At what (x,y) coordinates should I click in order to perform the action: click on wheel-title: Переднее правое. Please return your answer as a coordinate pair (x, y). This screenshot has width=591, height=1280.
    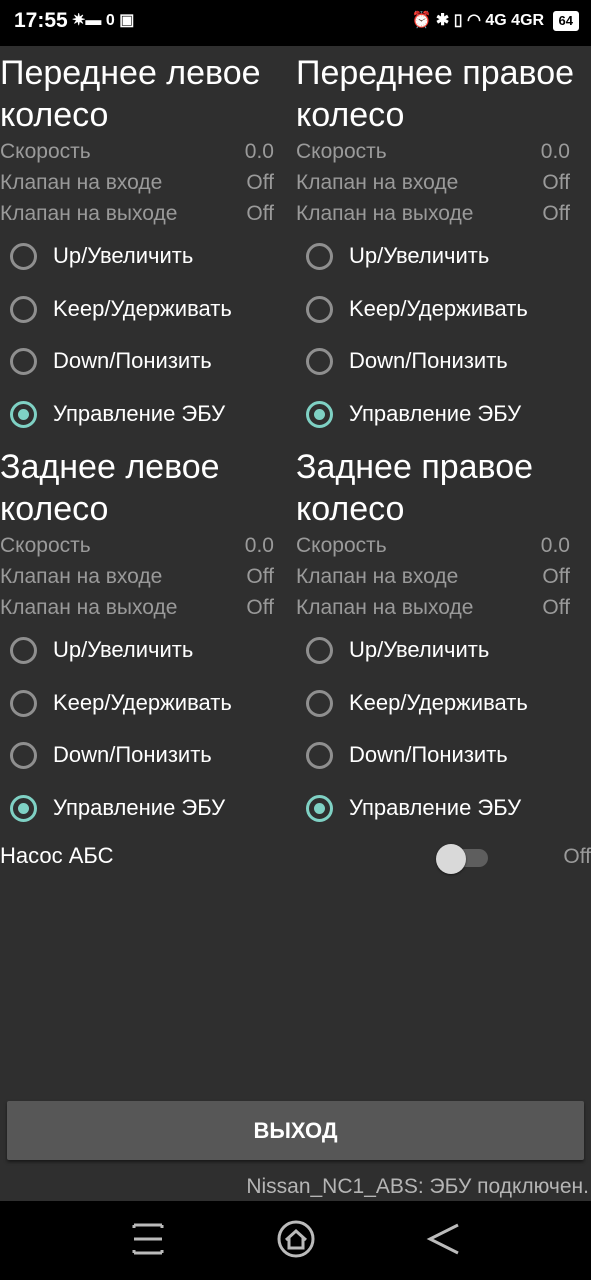
    Looking at the image, I should click on (435, 73).